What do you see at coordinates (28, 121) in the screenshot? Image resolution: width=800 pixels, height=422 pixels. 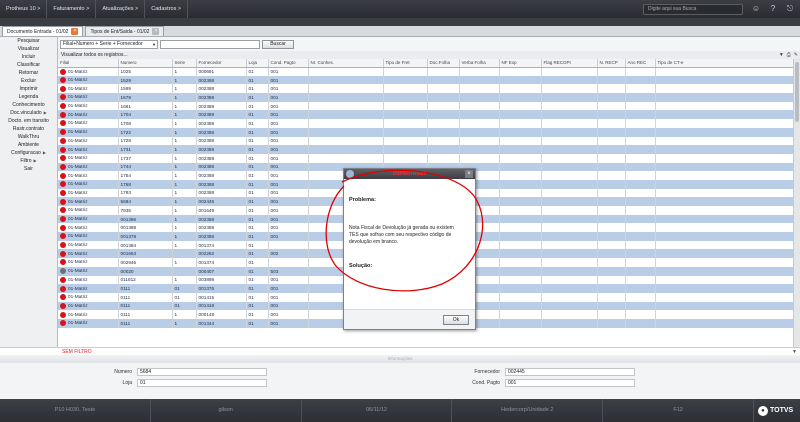 I see `sidebar-item-docto-em-transito: Docto. em transito` at bounding box center [28, 121].